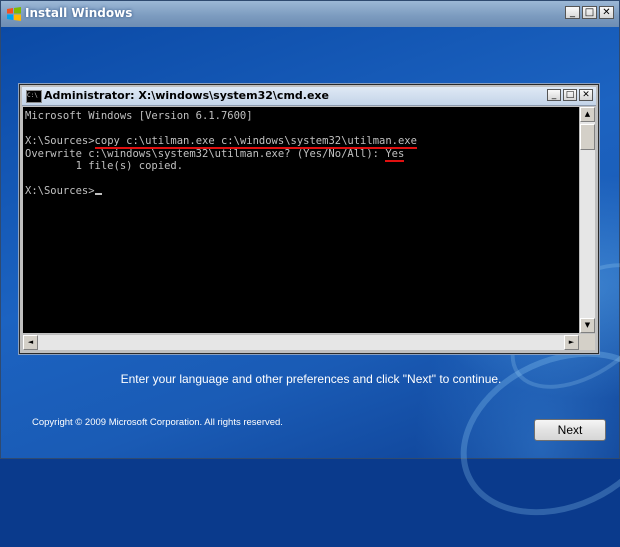  I want to click on cmd-minimize-button: _, so click(554, 95).